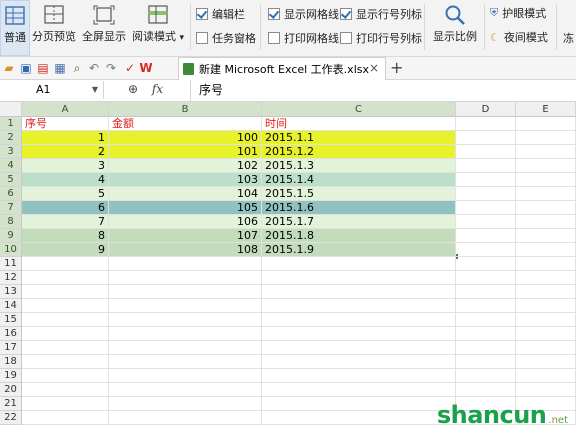  What do you see at coordinates (11, 264) in the screenshot?
I see `row-header: 11` at bounding box center [11, 264].